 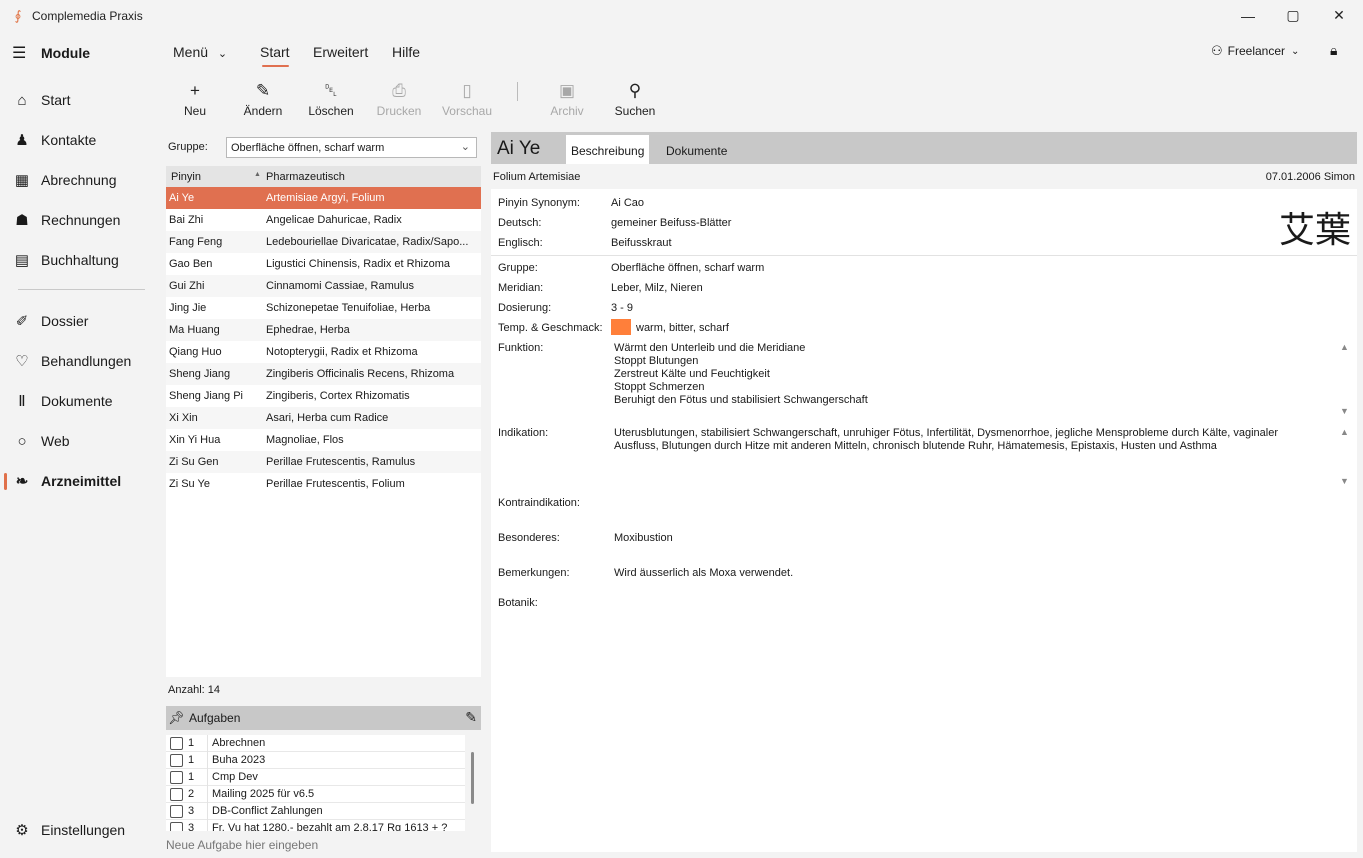 What do you see at coordinates (1333, 50) in the screenshot?
I see `lock-icon: 🔒︎` at bounding box center [1333, 50].